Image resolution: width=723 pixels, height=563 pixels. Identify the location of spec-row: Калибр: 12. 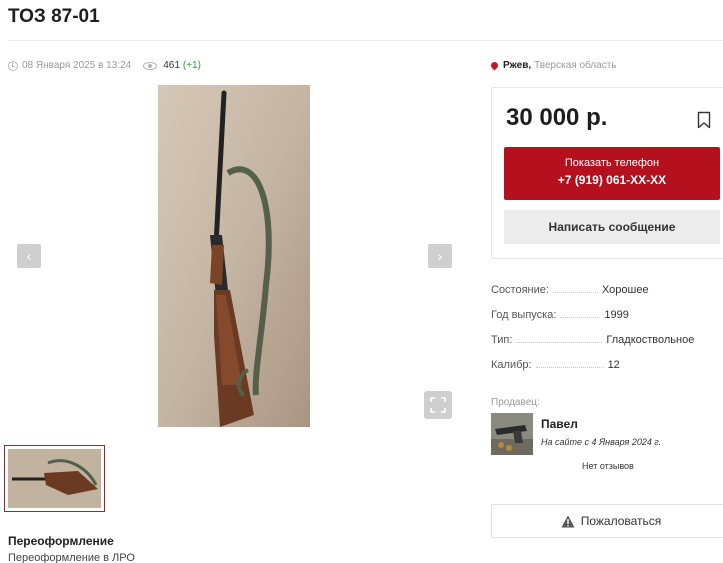
(607, 371).